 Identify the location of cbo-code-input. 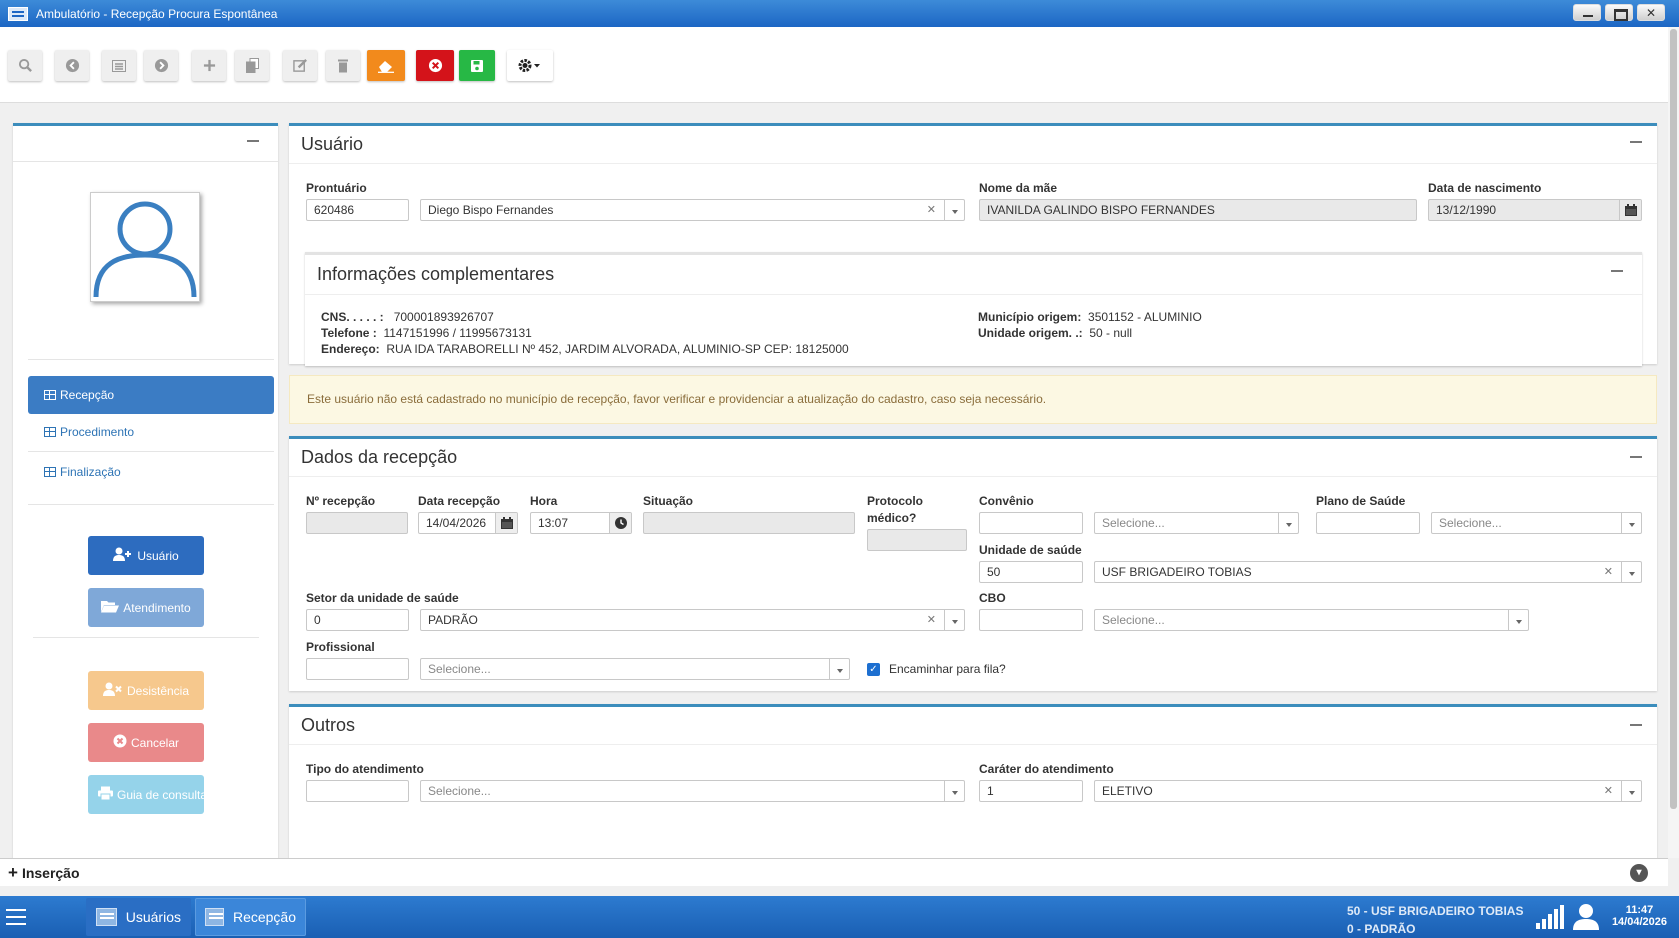
(1031, 620).